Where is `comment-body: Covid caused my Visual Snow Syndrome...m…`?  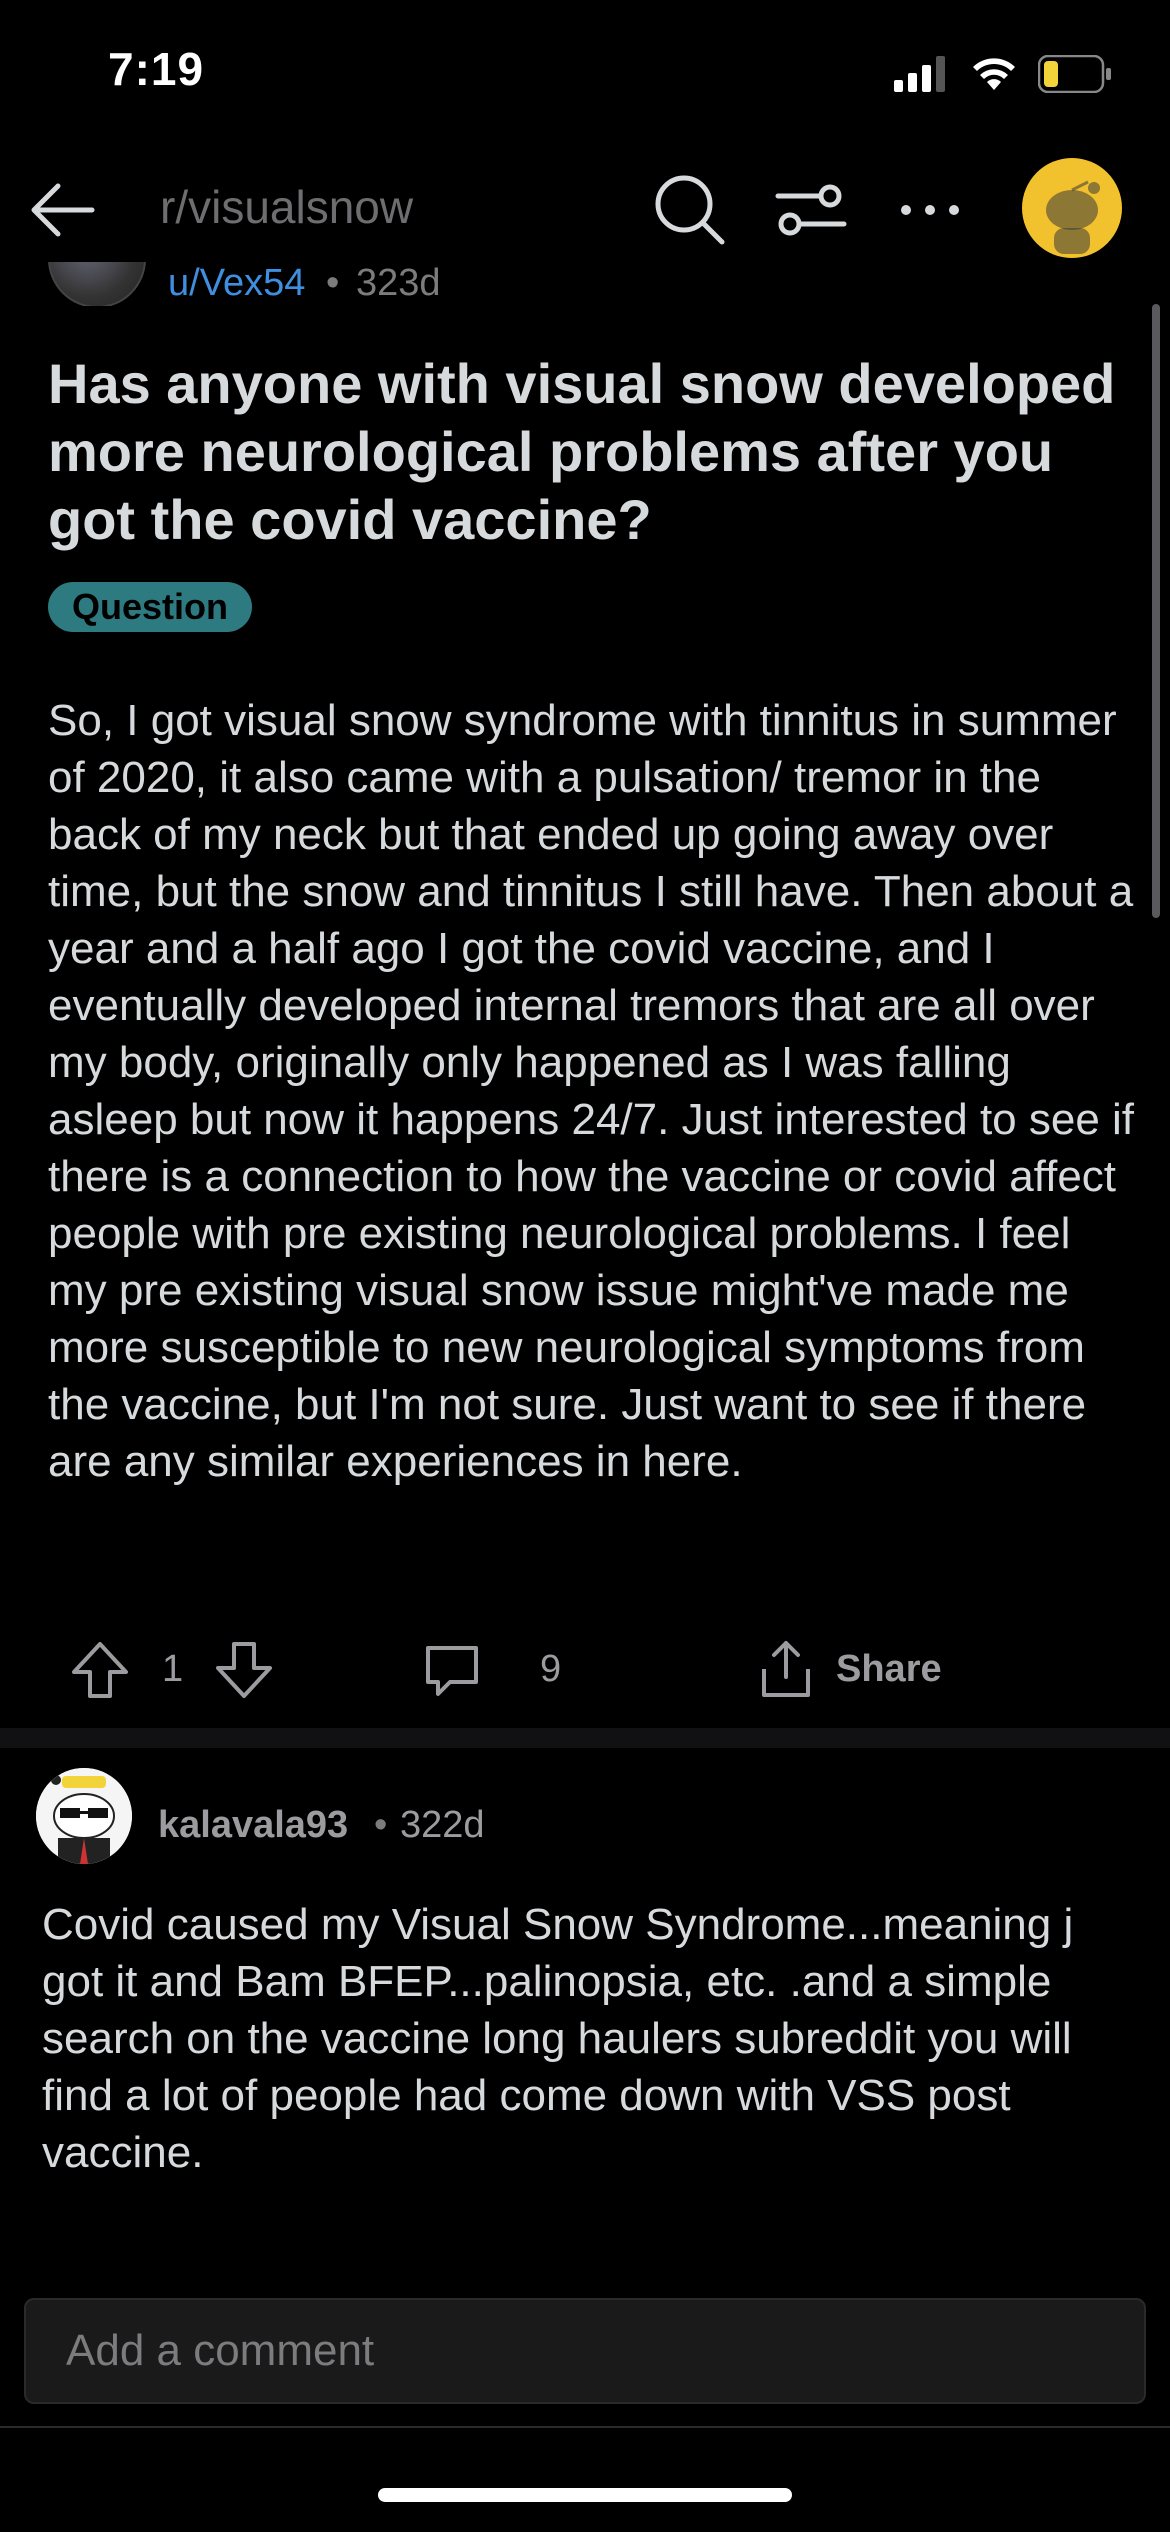 comment-body: Covid caused my Visual Snow Syndrome...m… is located at coordinates (558, 2038).